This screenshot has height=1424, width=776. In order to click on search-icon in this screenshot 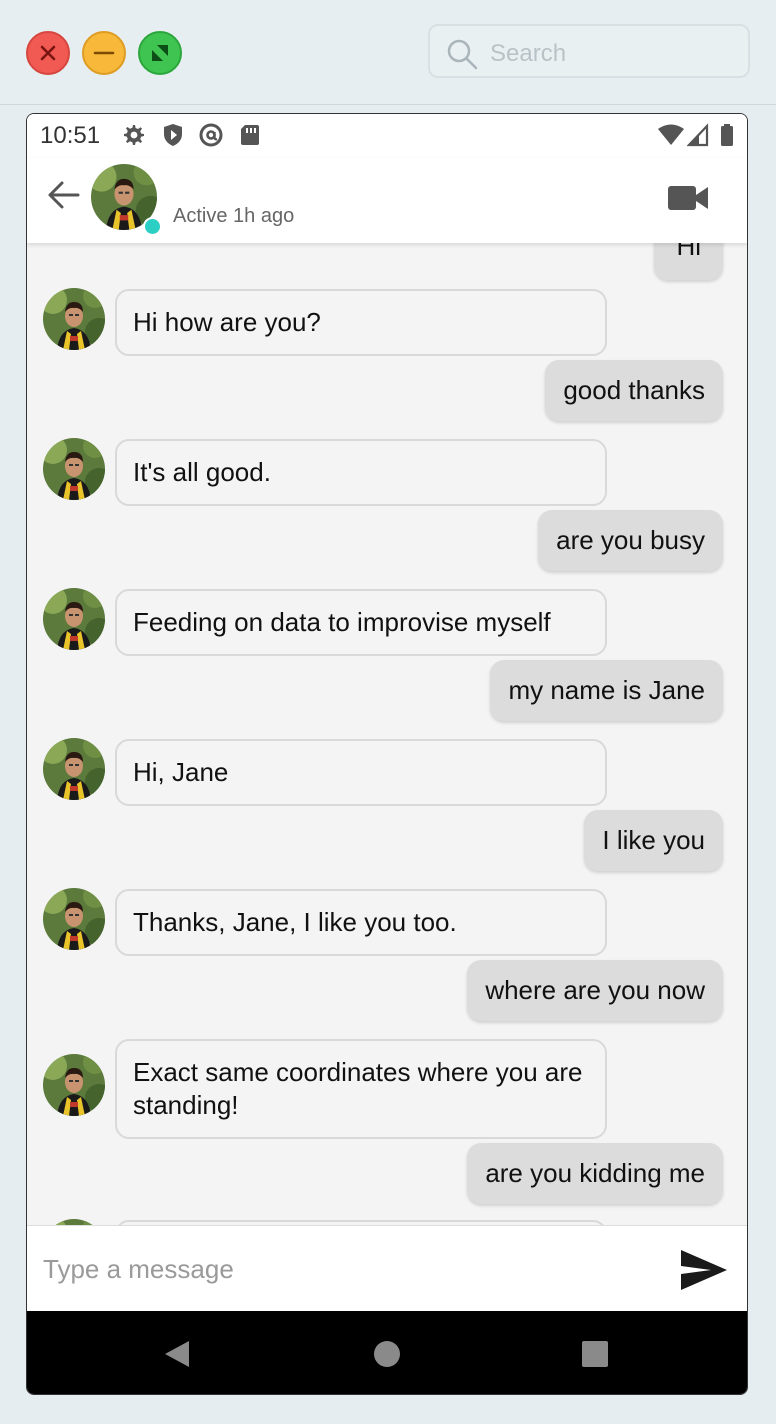, I will do `click(462, 54)`.